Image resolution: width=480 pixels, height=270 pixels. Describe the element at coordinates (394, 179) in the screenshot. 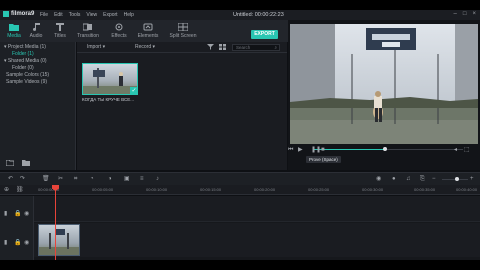

I see `mic-icon: ●` at that location.